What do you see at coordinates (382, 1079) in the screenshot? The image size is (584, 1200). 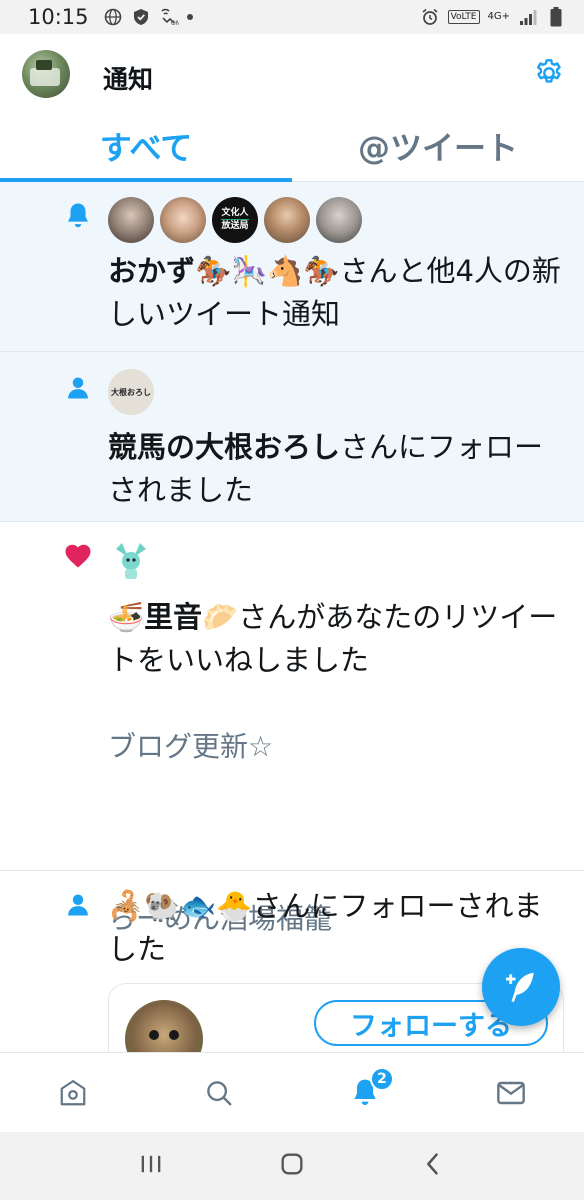 I see `notification-badge: 2` at bounding box center [382, 1079].